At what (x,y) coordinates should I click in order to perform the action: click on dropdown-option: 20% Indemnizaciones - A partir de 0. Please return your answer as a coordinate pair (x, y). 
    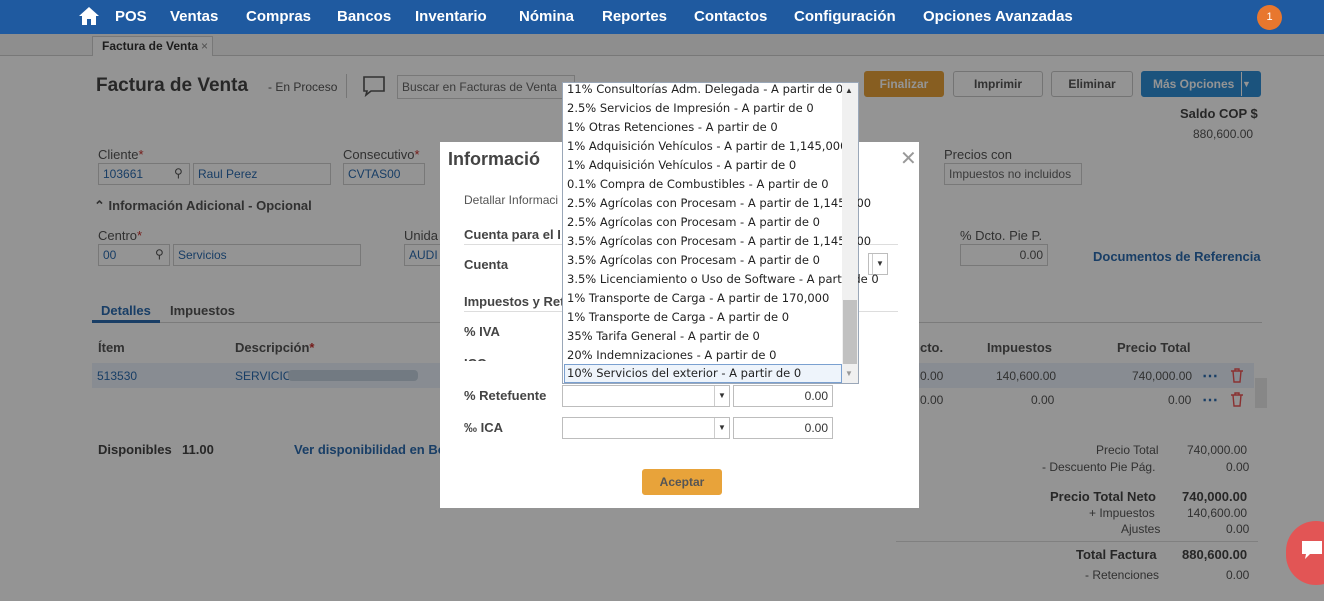
    Looking at the image, I should click on (671, 355).